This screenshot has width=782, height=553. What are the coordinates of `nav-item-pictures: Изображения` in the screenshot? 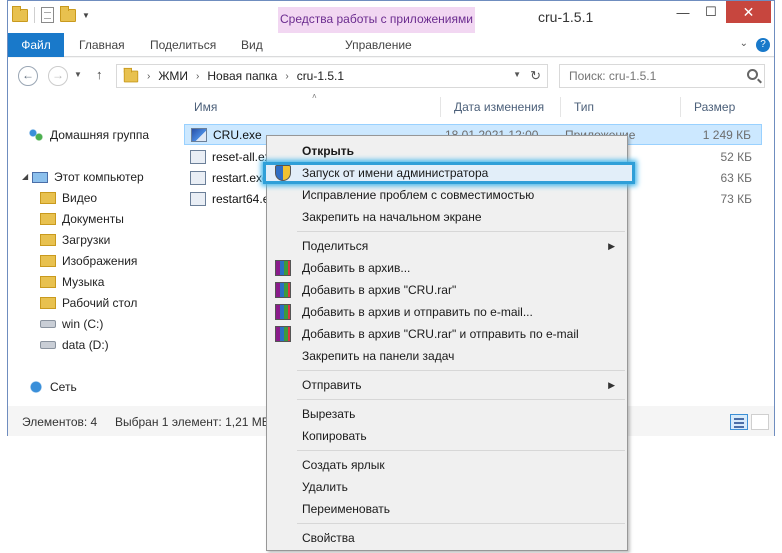 It's located at (88, 261).